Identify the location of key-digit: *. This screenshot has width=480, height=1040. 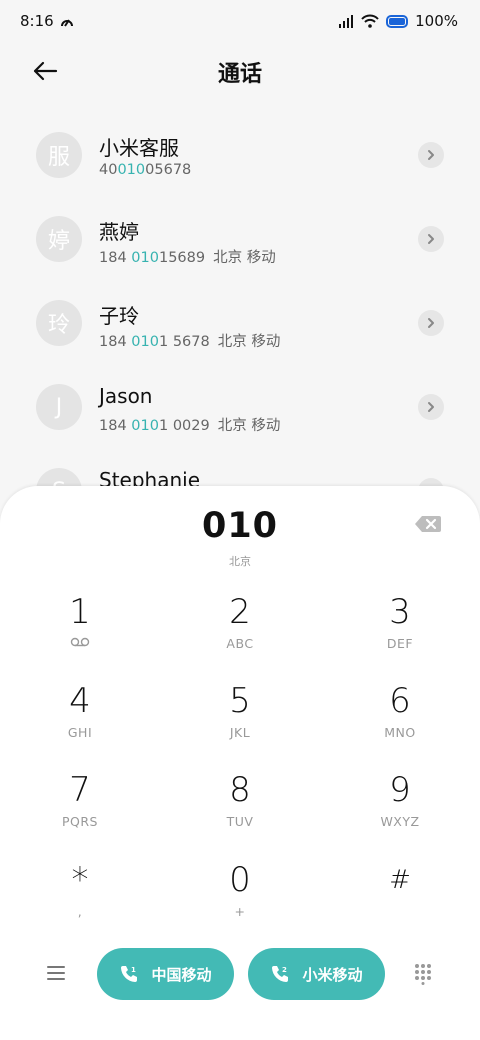
(80, 880).